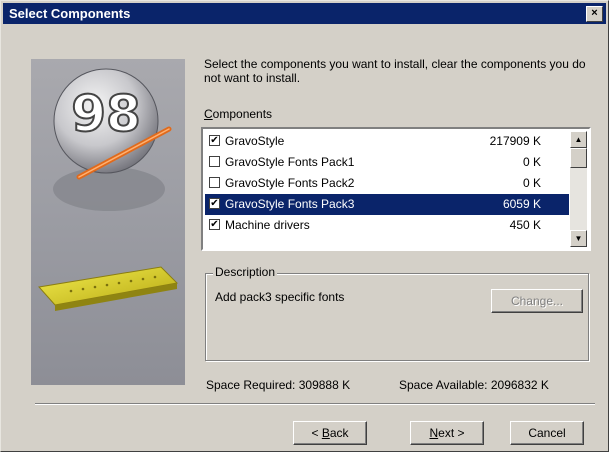 The width and height of the screenshot is (609, 452). Describe the element at coordinates (387, 225) in the screenshot. I see `component-row: ✔ Machine drivers 450 K` at that location.